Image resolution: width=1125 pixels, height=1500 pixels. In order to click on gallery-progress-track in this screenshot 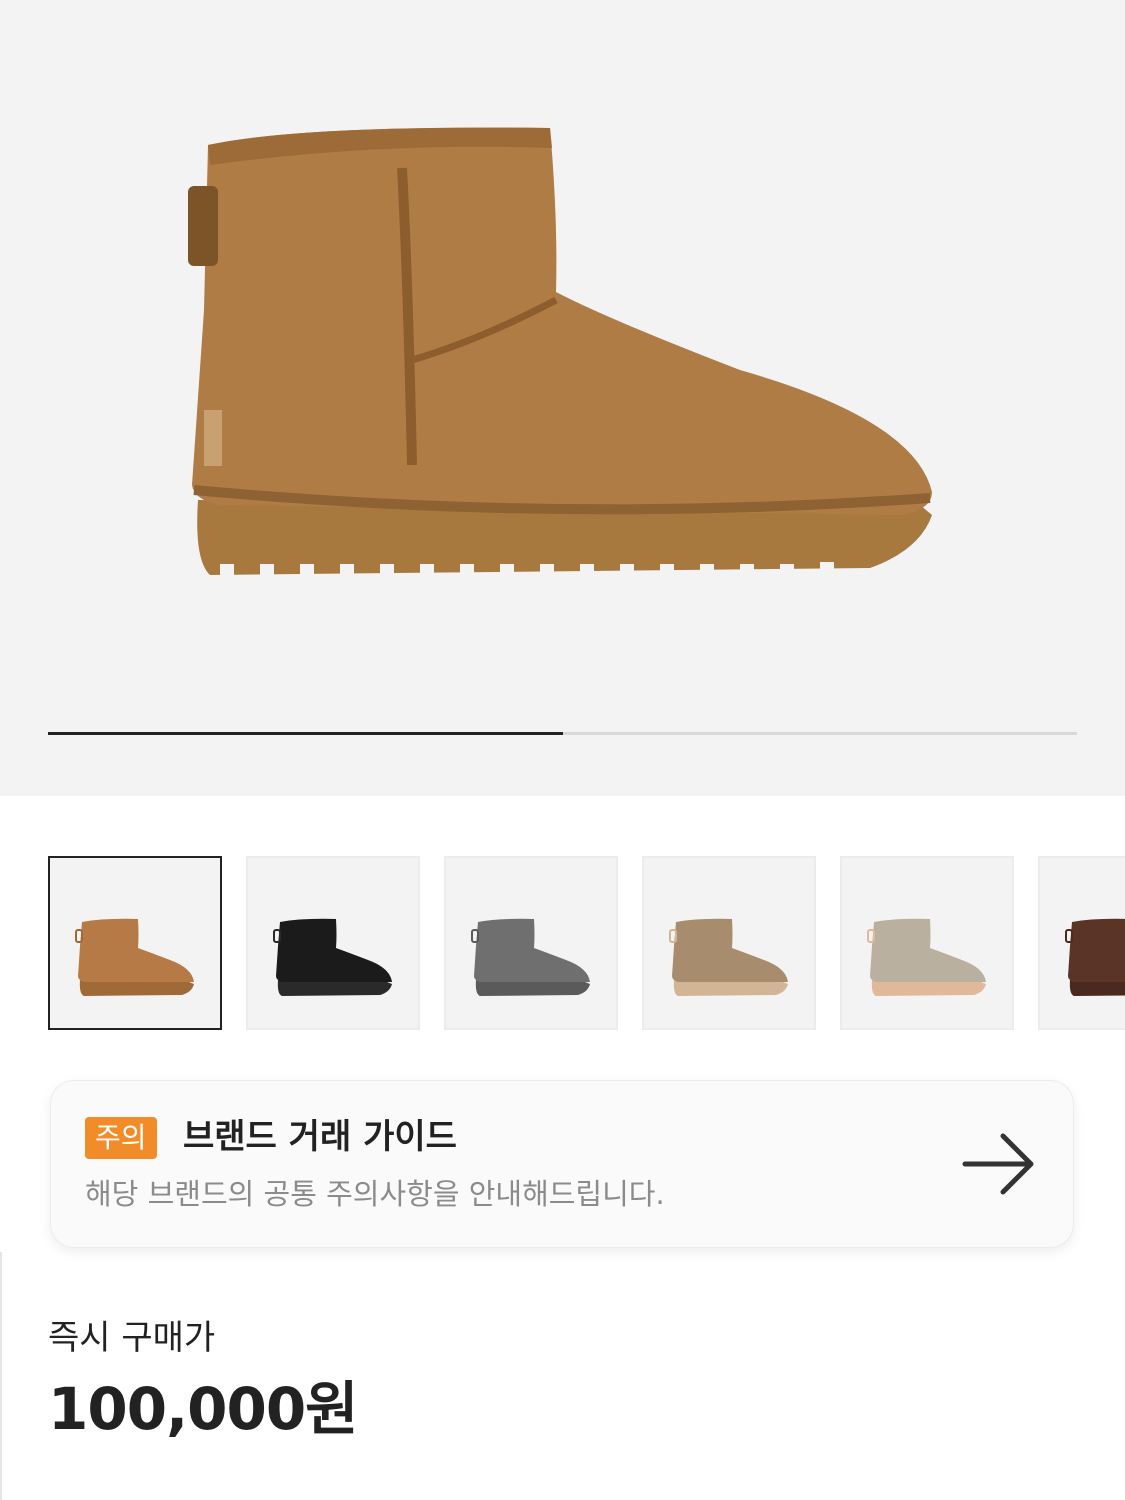, I will do `click(562, 733)`.